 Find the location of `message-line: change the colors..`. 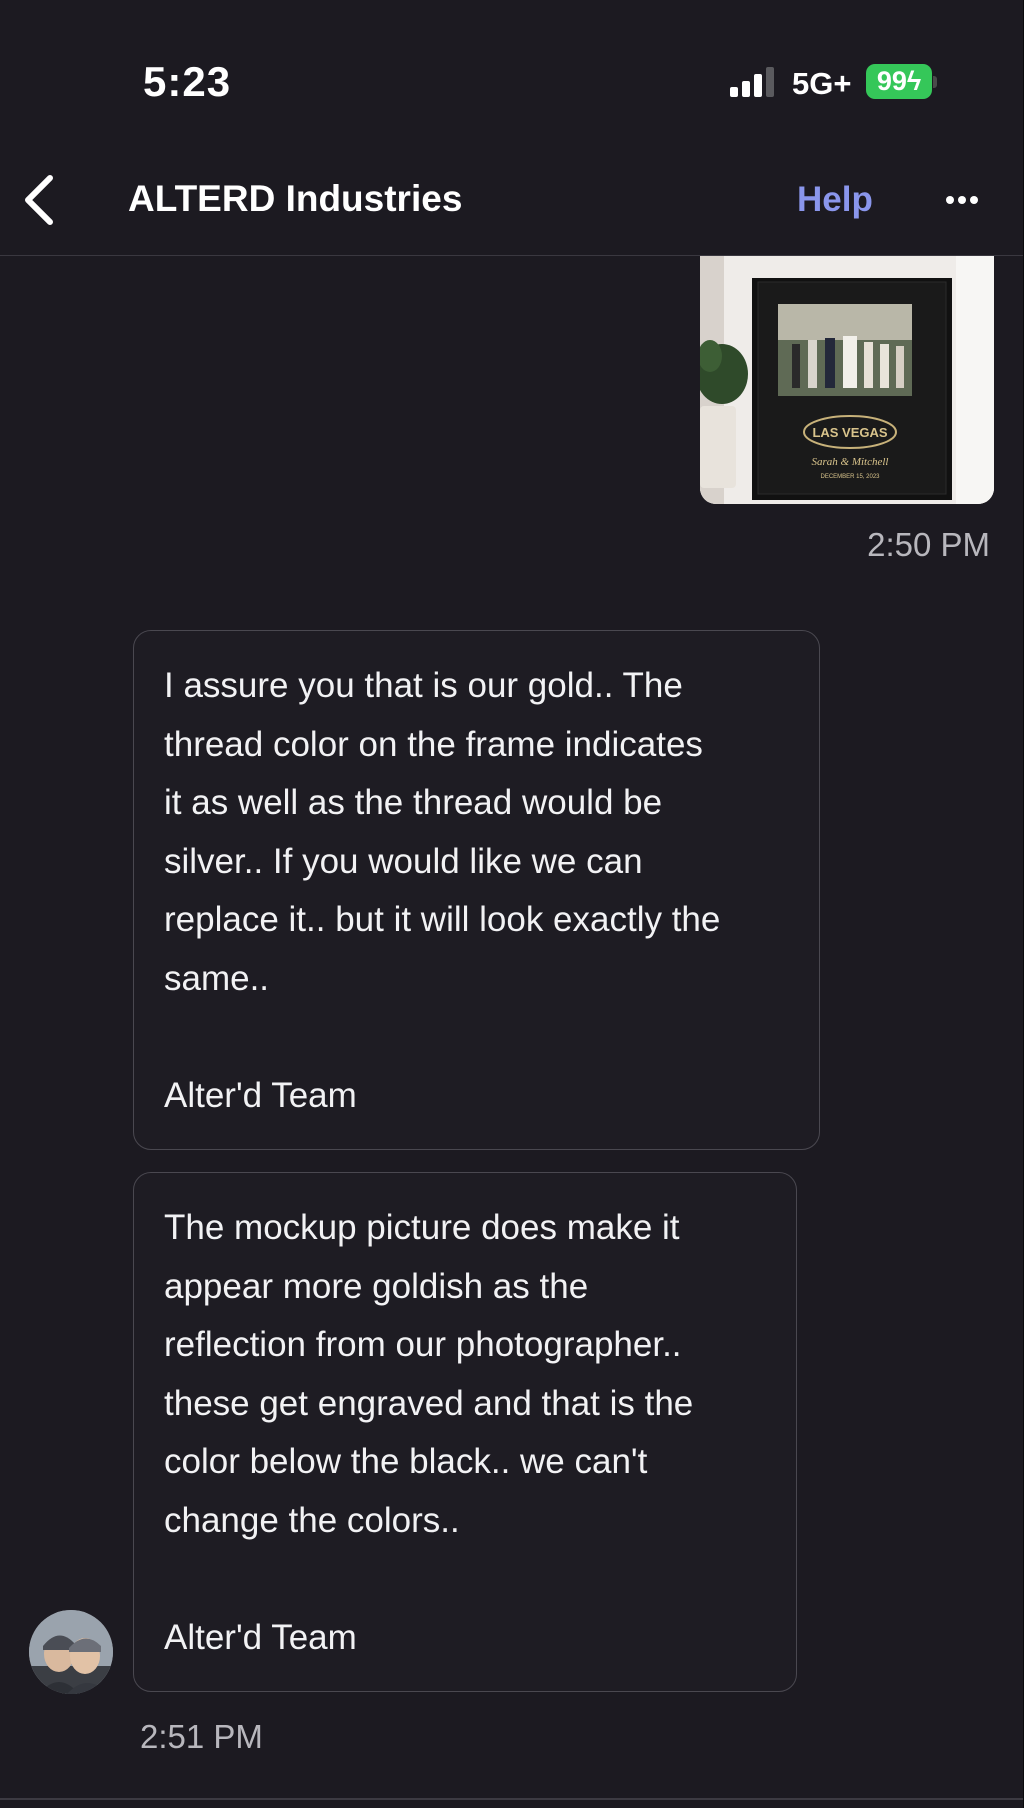

message-line: change the colors.. is located at coordinates (312, 1520).